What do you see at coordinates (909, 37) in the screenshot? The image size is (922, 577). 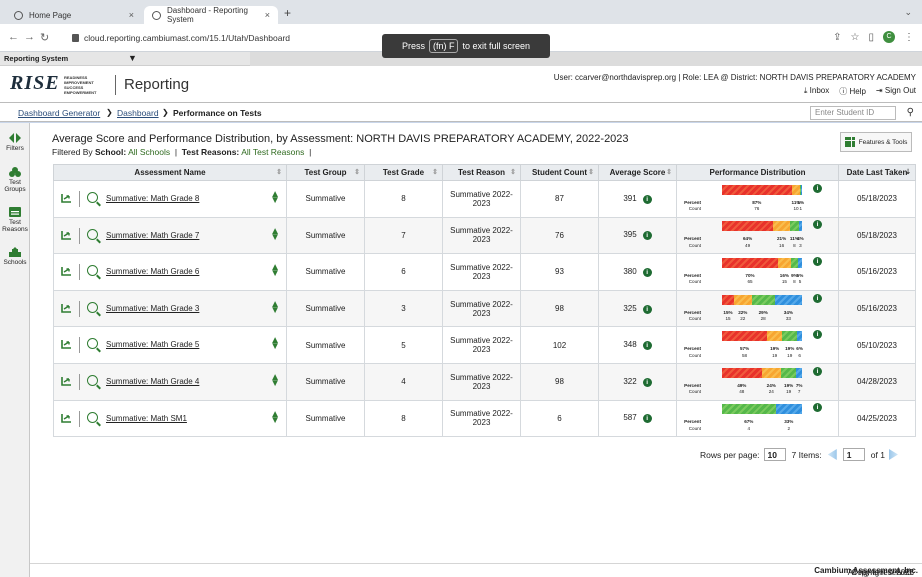 I see `menu-kebab-icon: ⋮` at bounding box center [909, 37].